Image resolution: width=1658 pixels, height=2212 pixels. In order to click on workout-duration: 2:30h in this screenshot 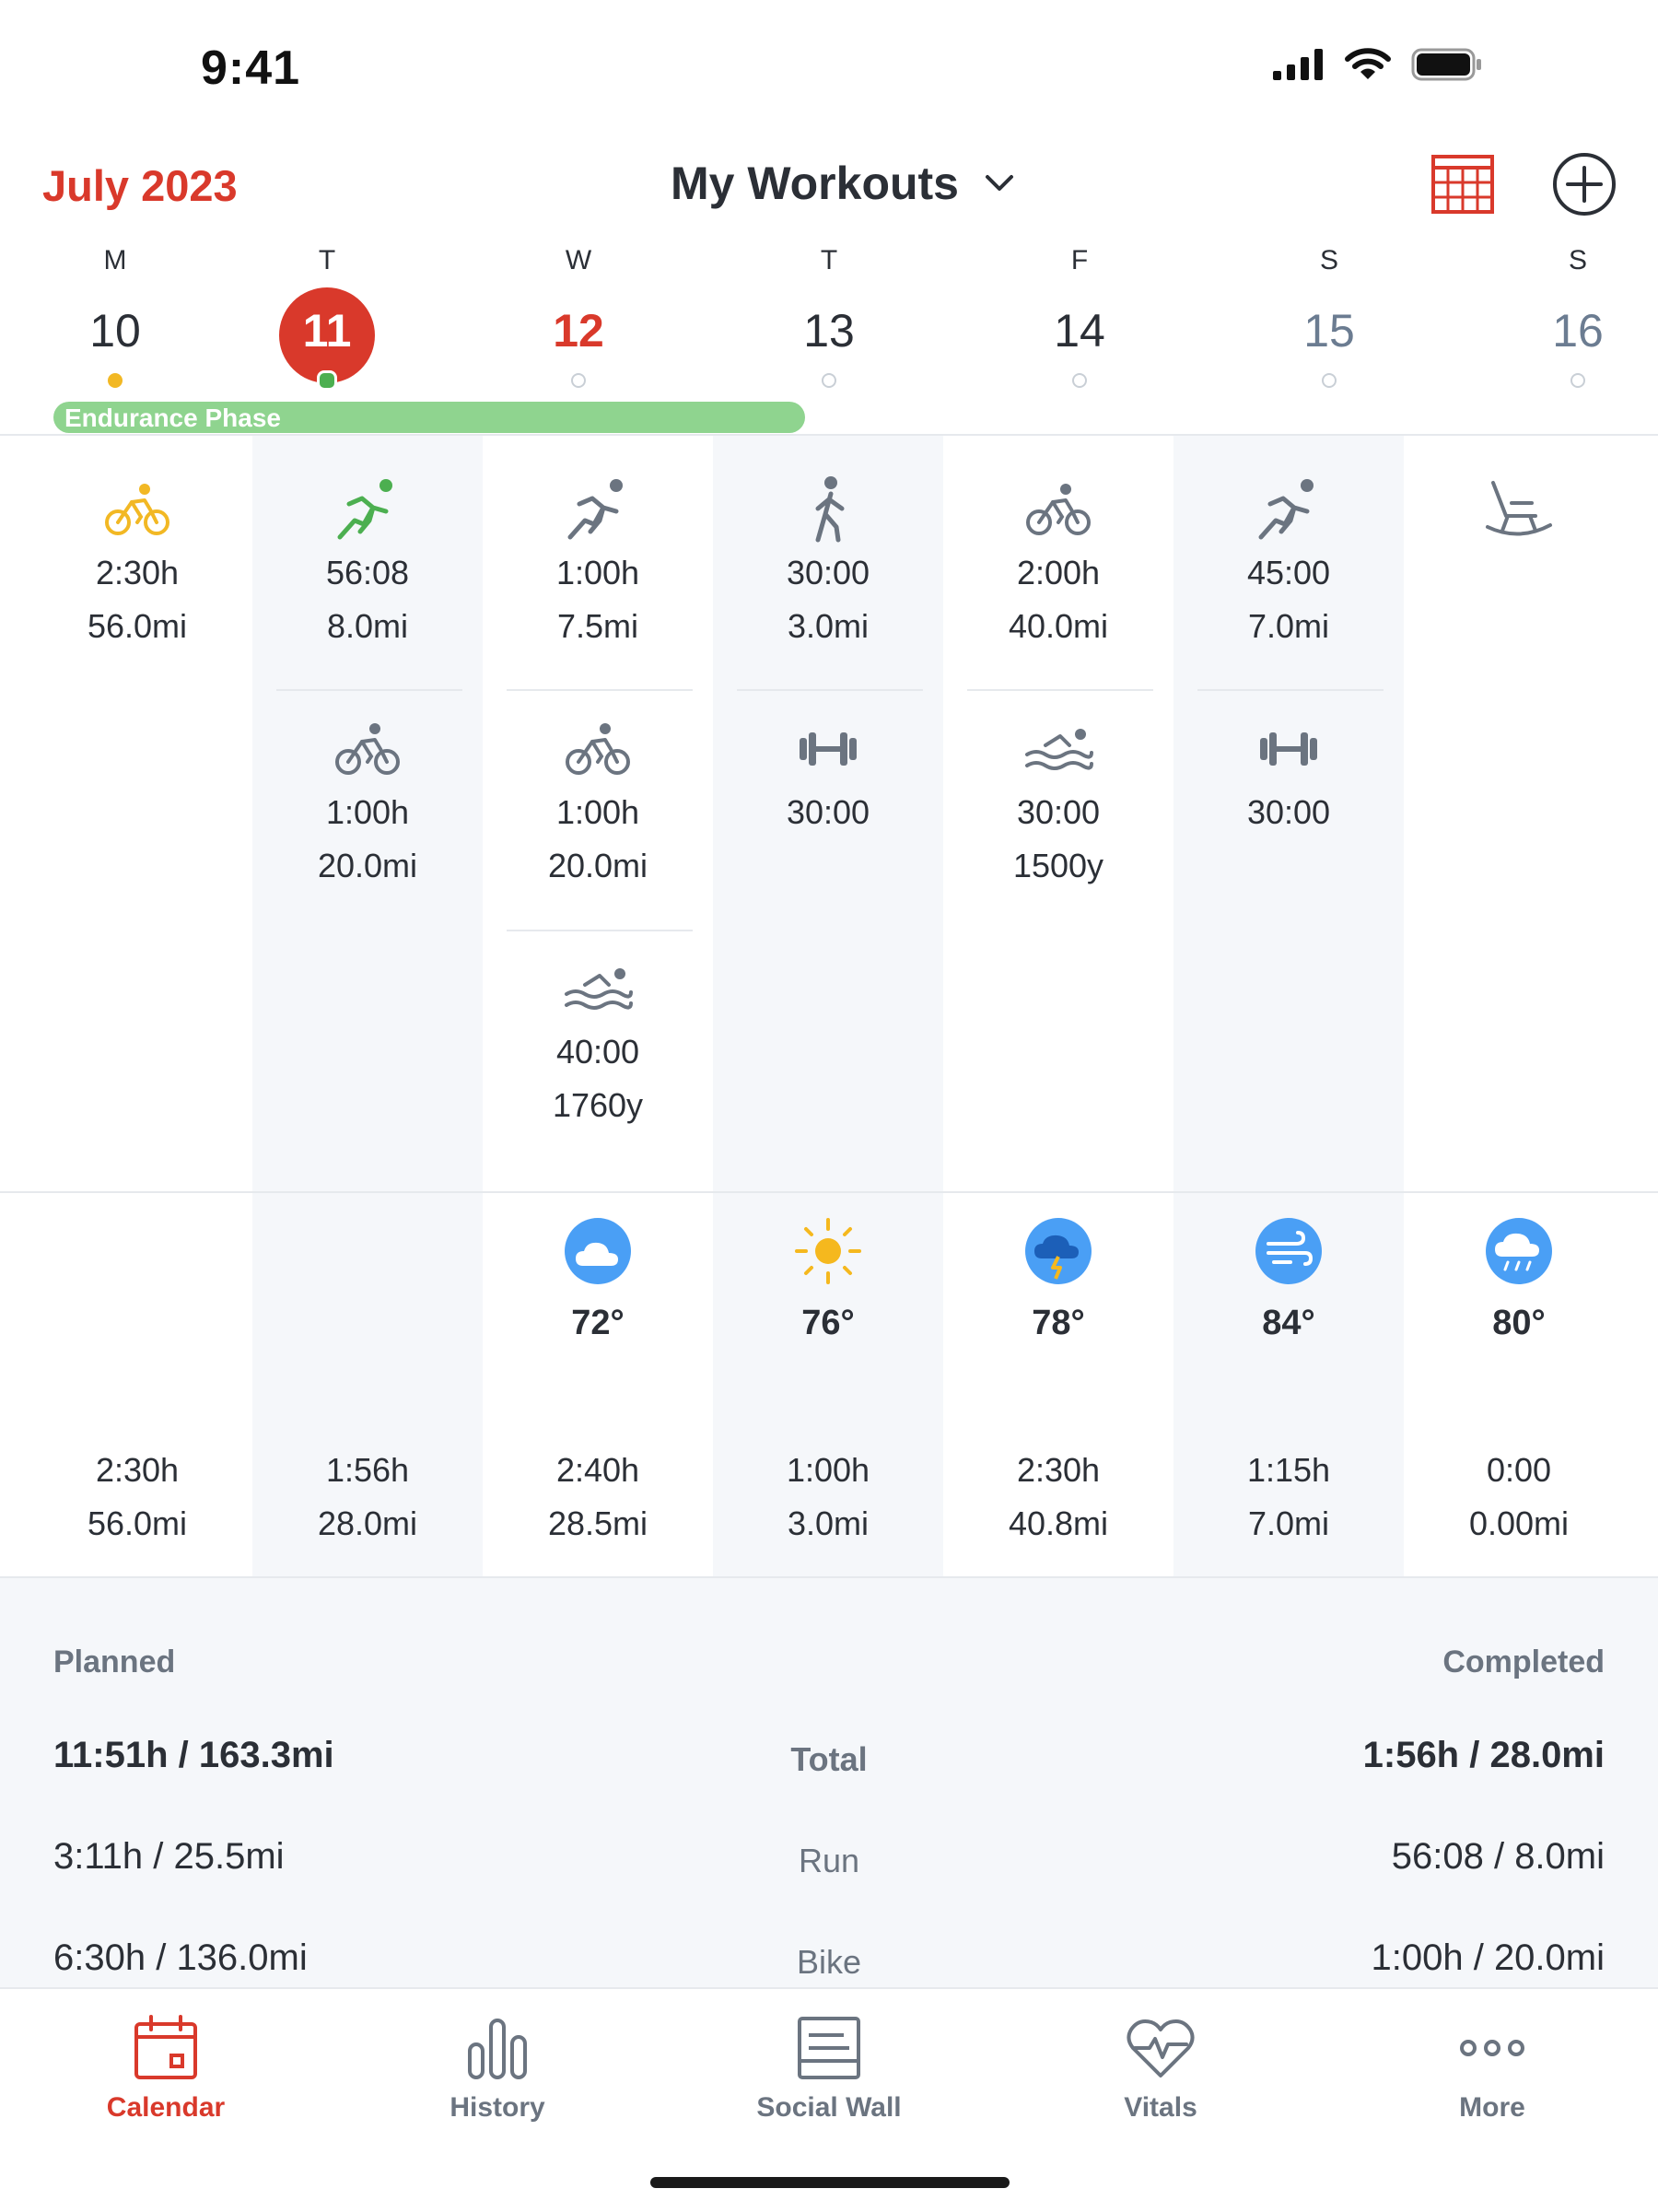, I will do `click(137, 572)`.